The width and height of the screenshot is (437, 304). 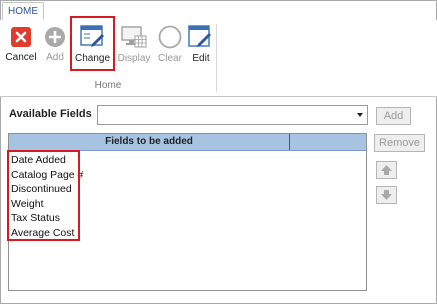 I want to click on clear-circle-icon, so click(x=170, y=37).